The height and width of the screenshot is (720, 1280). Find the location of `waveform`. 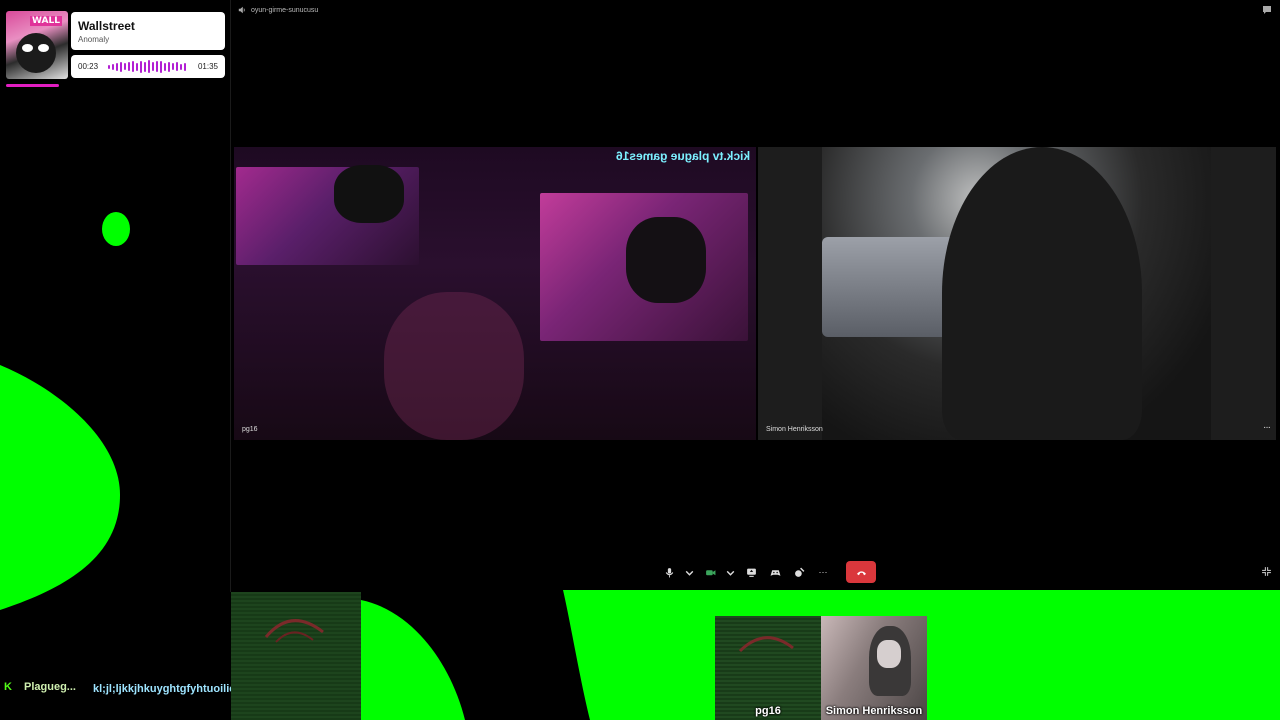

waveform is located at coordinates (149, 66).